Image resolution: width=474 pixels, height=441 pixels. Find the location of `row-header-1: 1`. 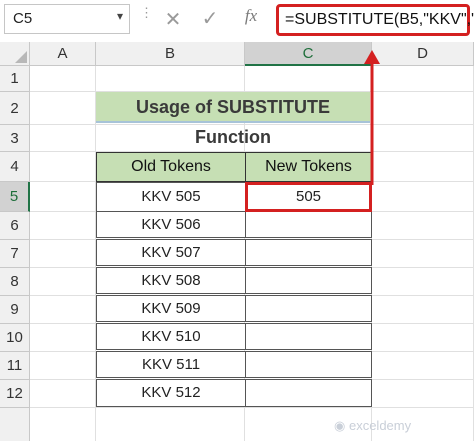

row-header-1: 1 is located at coordinates (15, 79).